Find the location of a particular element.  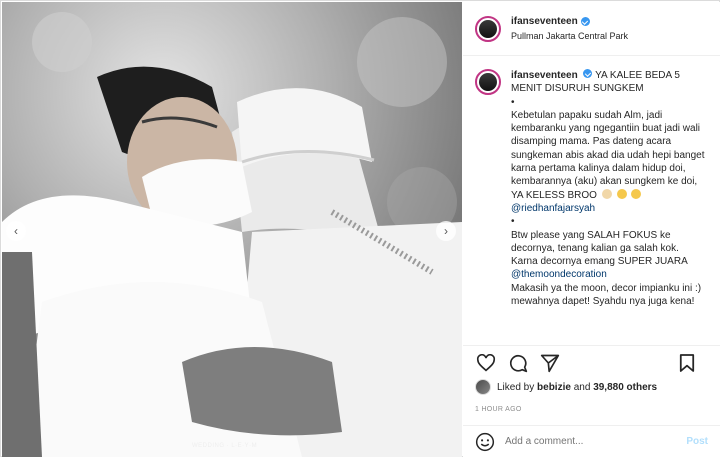

smiley-icon is located at coordinates (485, 442).